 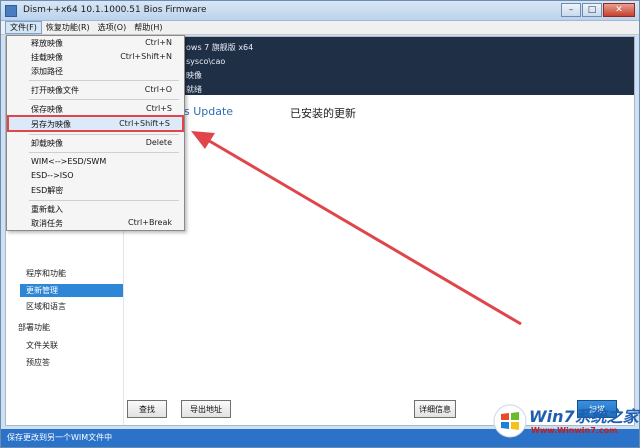 I want to click on menu-item-shortcut: Ctrl+Shift+N, so click(x=146, y=56).